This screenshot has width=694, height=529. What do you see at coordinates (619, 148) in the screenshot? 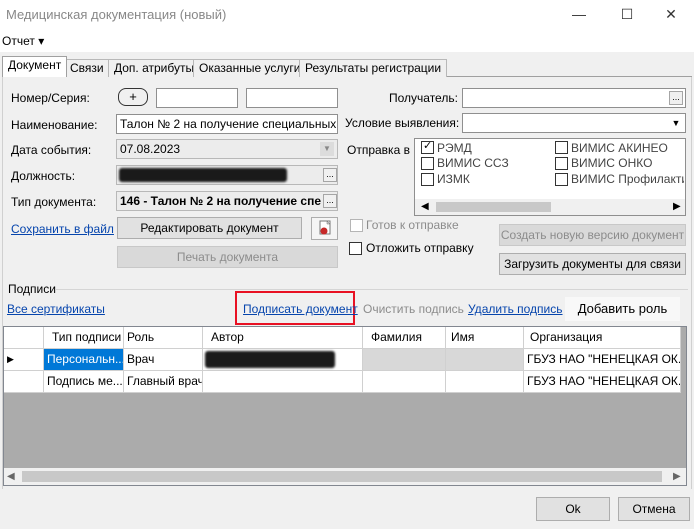
I see `send-target-vimis-akineo: ВИМИС АКИНЕО` at bounding box center [619, 148].